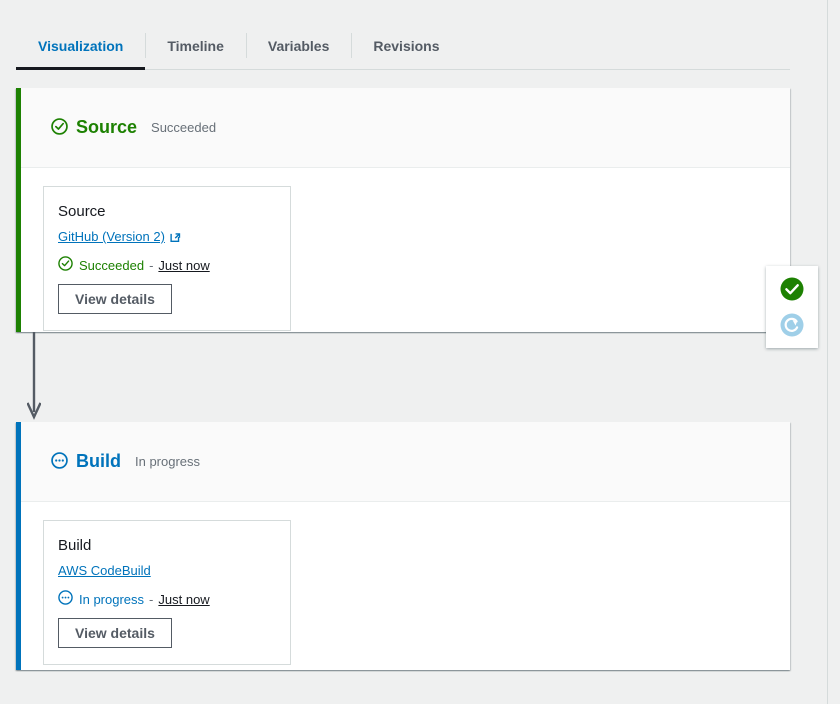 The image size is (840, 704). I want to click on tab-variables-label: Variables, so click(298, 45).